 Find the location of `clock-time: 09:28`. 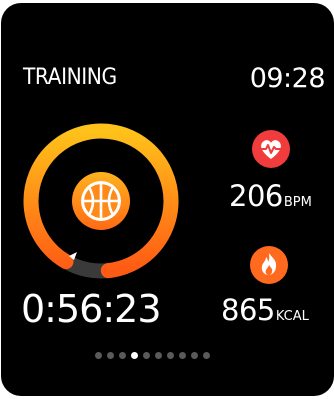

clock-time: 09:28 is located at coordinates (287, 78).